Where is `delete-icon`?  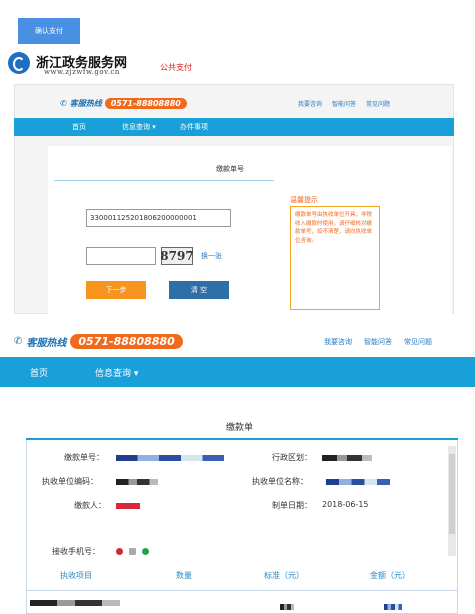
delete-icon is located at coordinates (119, 551).